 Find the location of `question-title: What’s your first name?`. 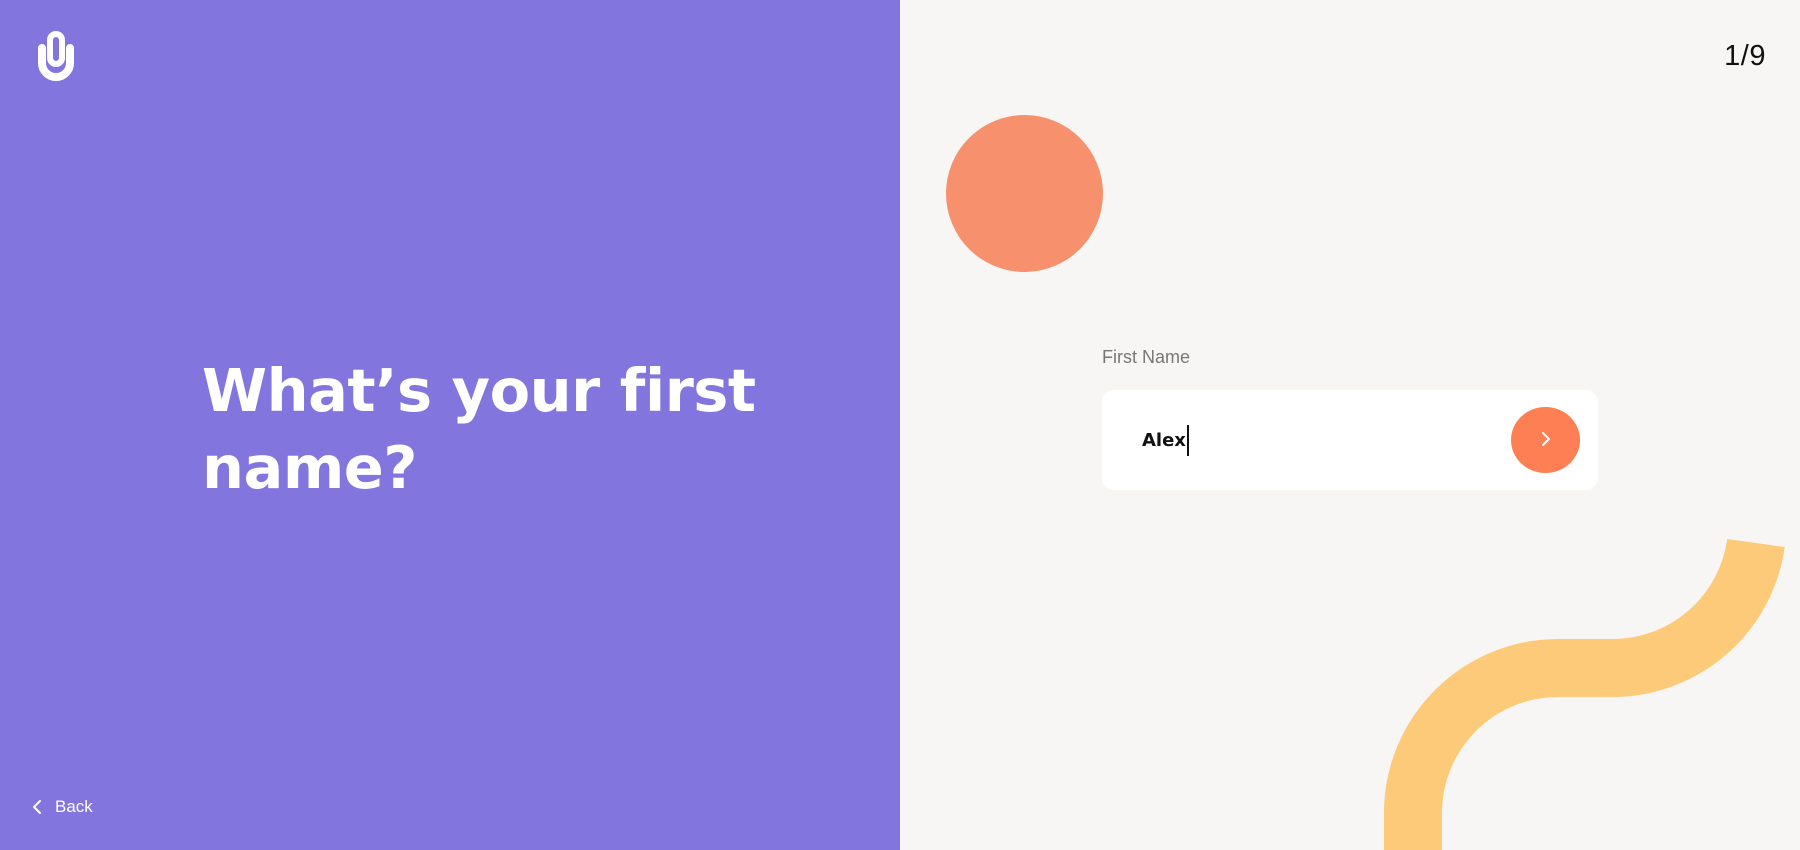

question-title: What’s your first name? is located at coordinates (479, 429).